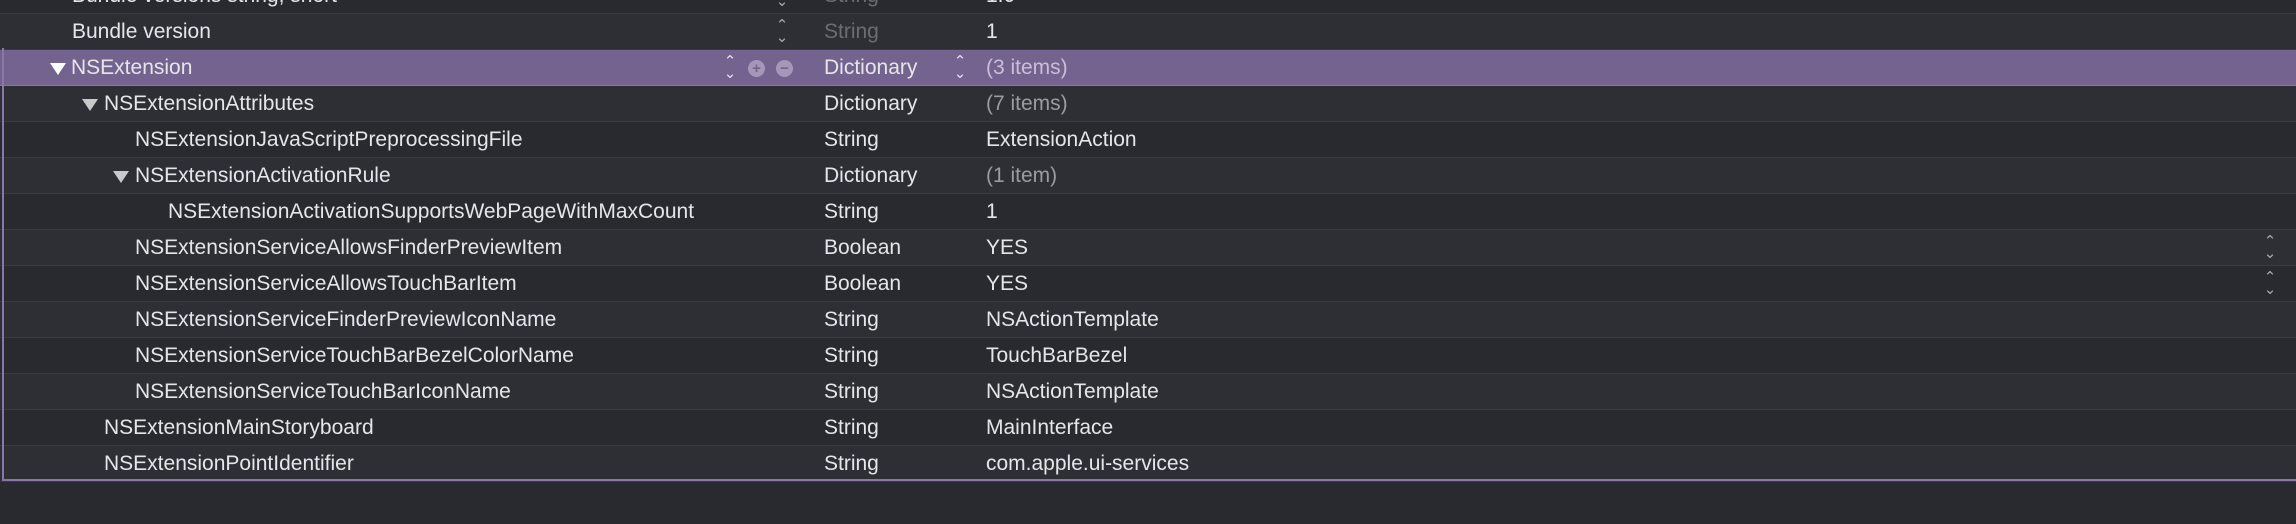 The image size is (2296, 524). I want to click on row-key: NSExtensionAttributes, so click(209, 104).